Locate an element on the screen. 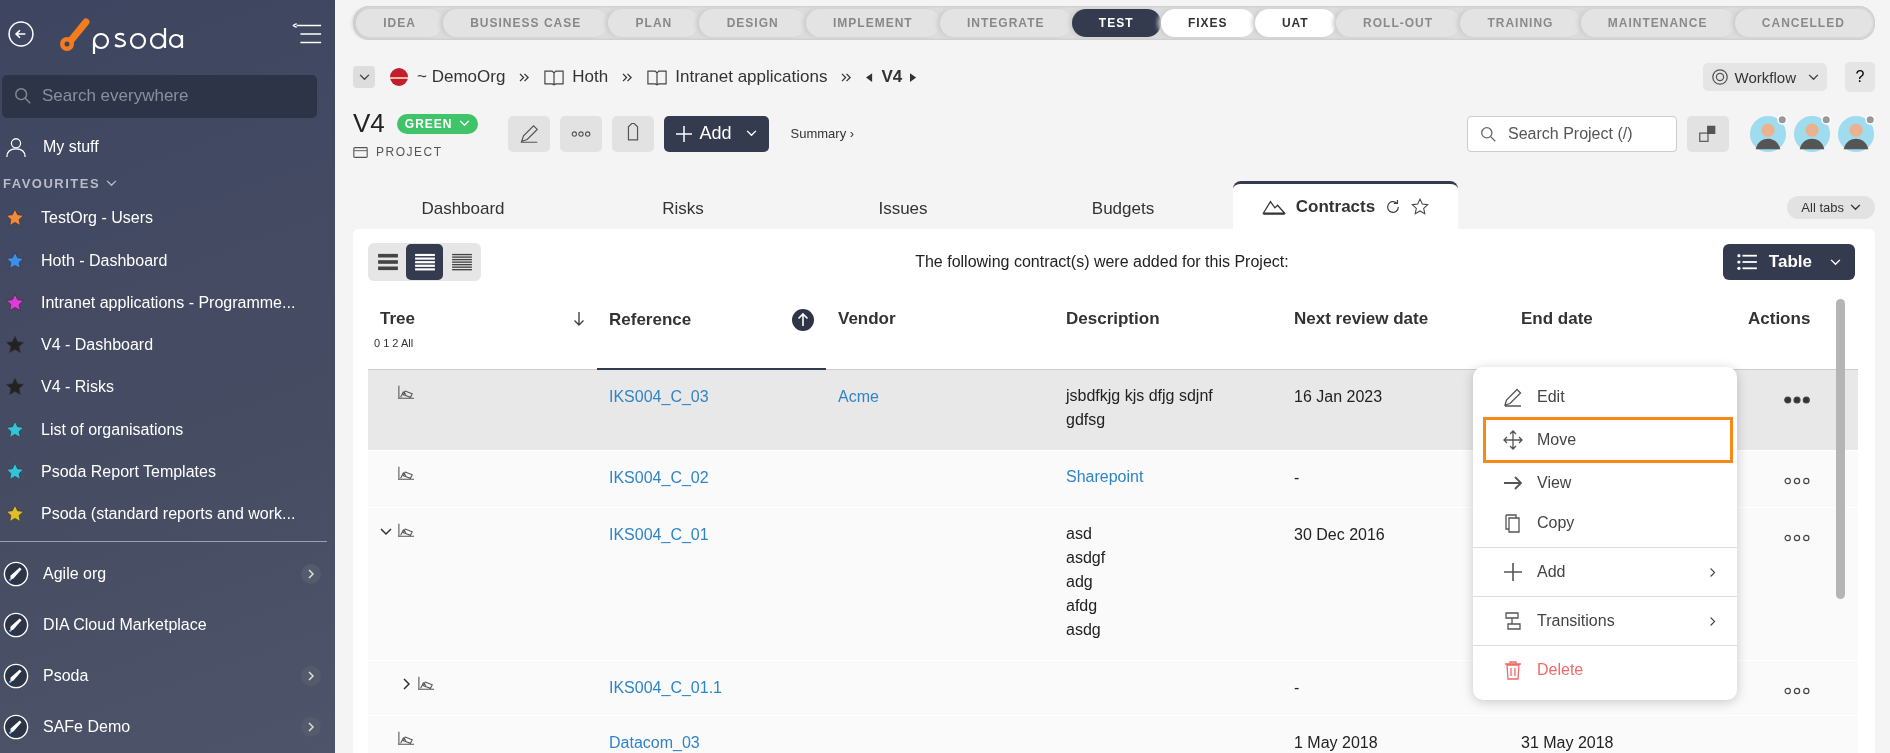  tab: Budgets is located at coordinates (1123, 214).